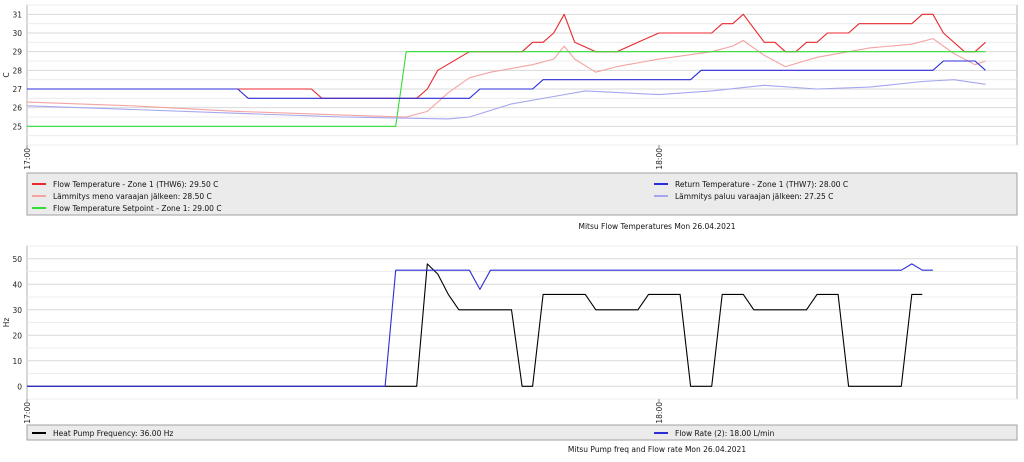  I want to click on legend-item: Lämmitys paluu varaajan jälkeen: 27.25 C, so click(743, 196).